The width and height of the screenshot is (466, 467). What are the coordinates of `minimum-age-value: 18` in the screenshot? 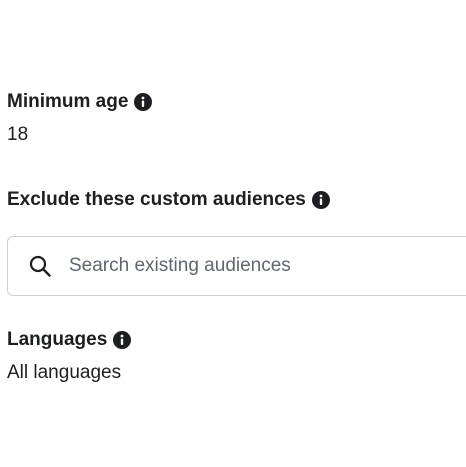 It's located at (18, 134).